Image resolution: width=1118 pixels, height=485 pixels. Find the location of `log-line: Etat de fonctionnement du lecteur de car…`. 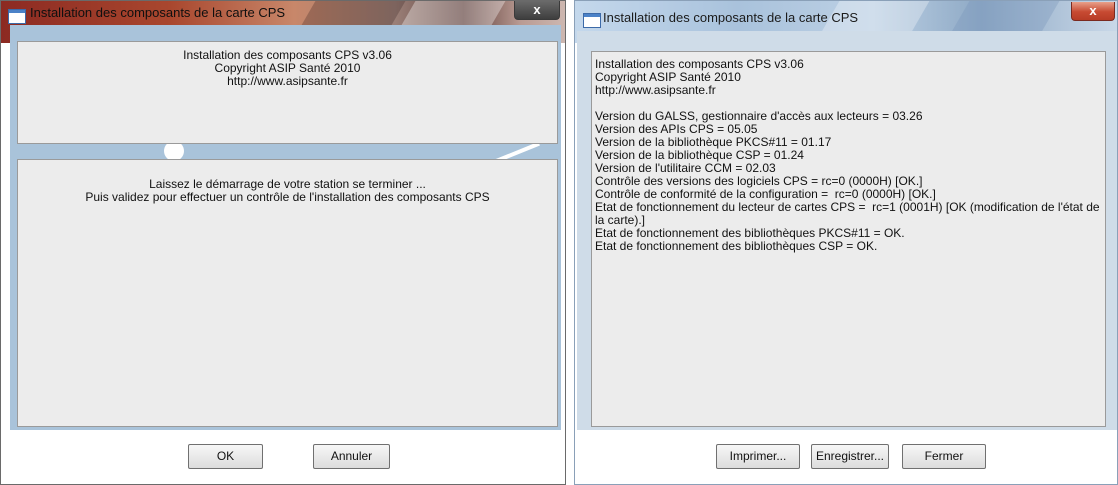

log-line: Etat de fonctionnement du lecteur de car… is located at coordinates (849, 213).